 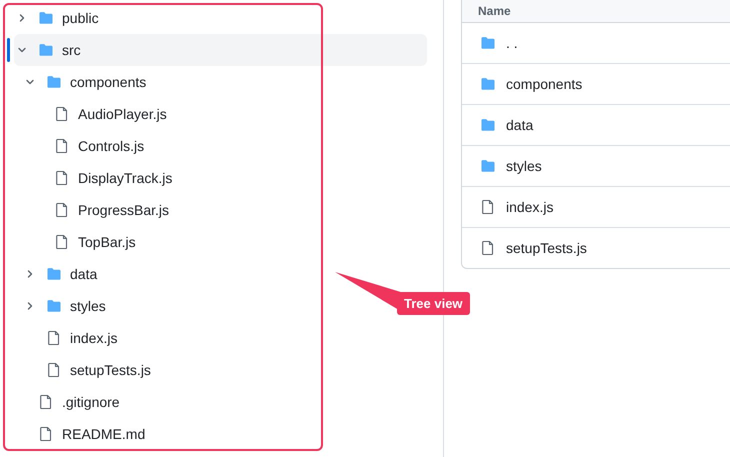 I want to click on file-link: components, so click(x=544, y=84).